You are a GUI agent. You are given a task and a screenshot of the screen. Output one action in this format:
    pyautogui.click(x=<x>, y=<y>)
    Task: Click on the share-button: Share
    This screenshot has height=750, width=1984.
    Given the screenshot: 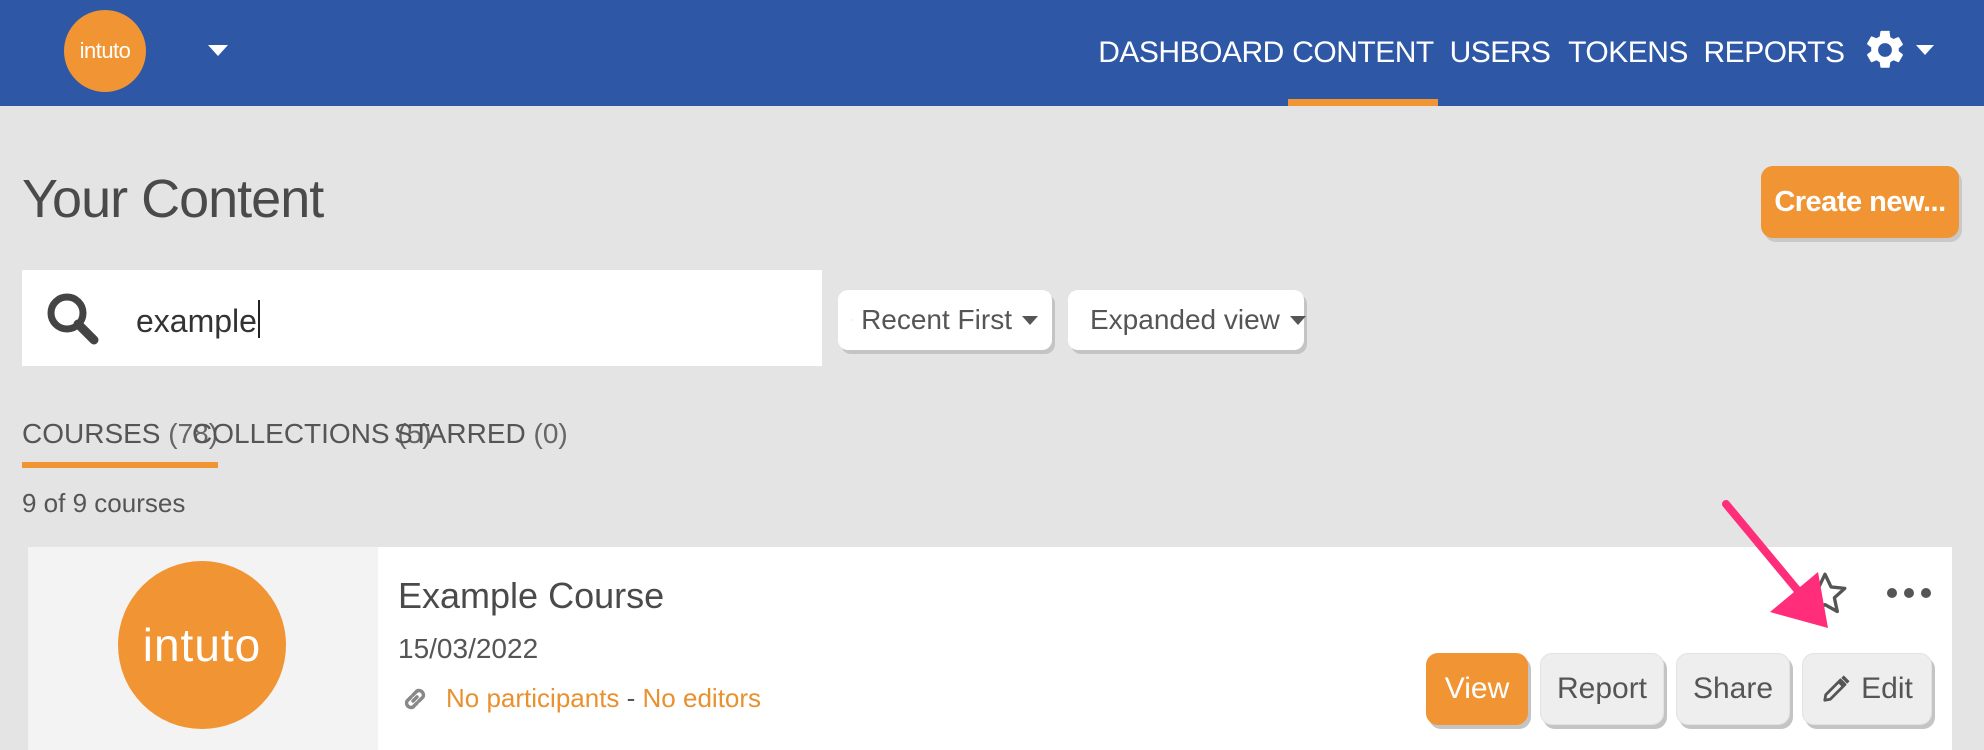 What is the action you would take?
    pyautogui.click(x=1733, y=689)
    